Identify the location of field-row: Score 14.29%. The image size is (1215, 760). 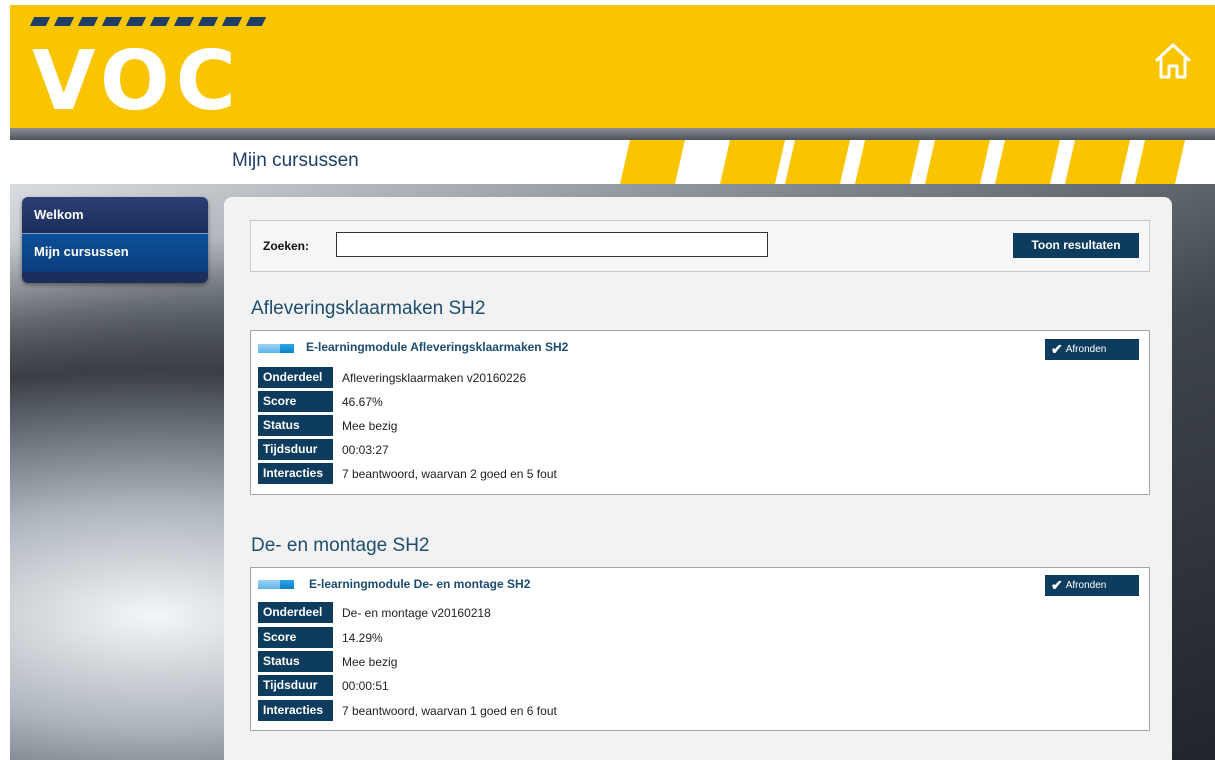
(320, 637).